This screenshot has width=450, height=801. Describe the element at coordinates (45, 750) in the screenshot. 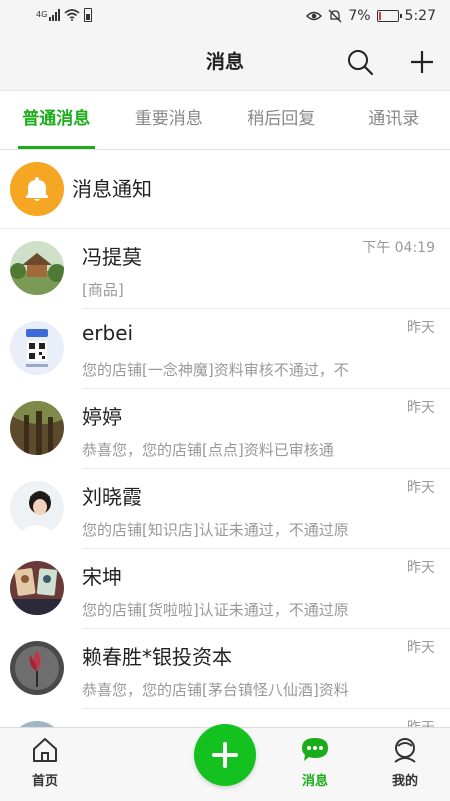

I see `home-icon` at that location.